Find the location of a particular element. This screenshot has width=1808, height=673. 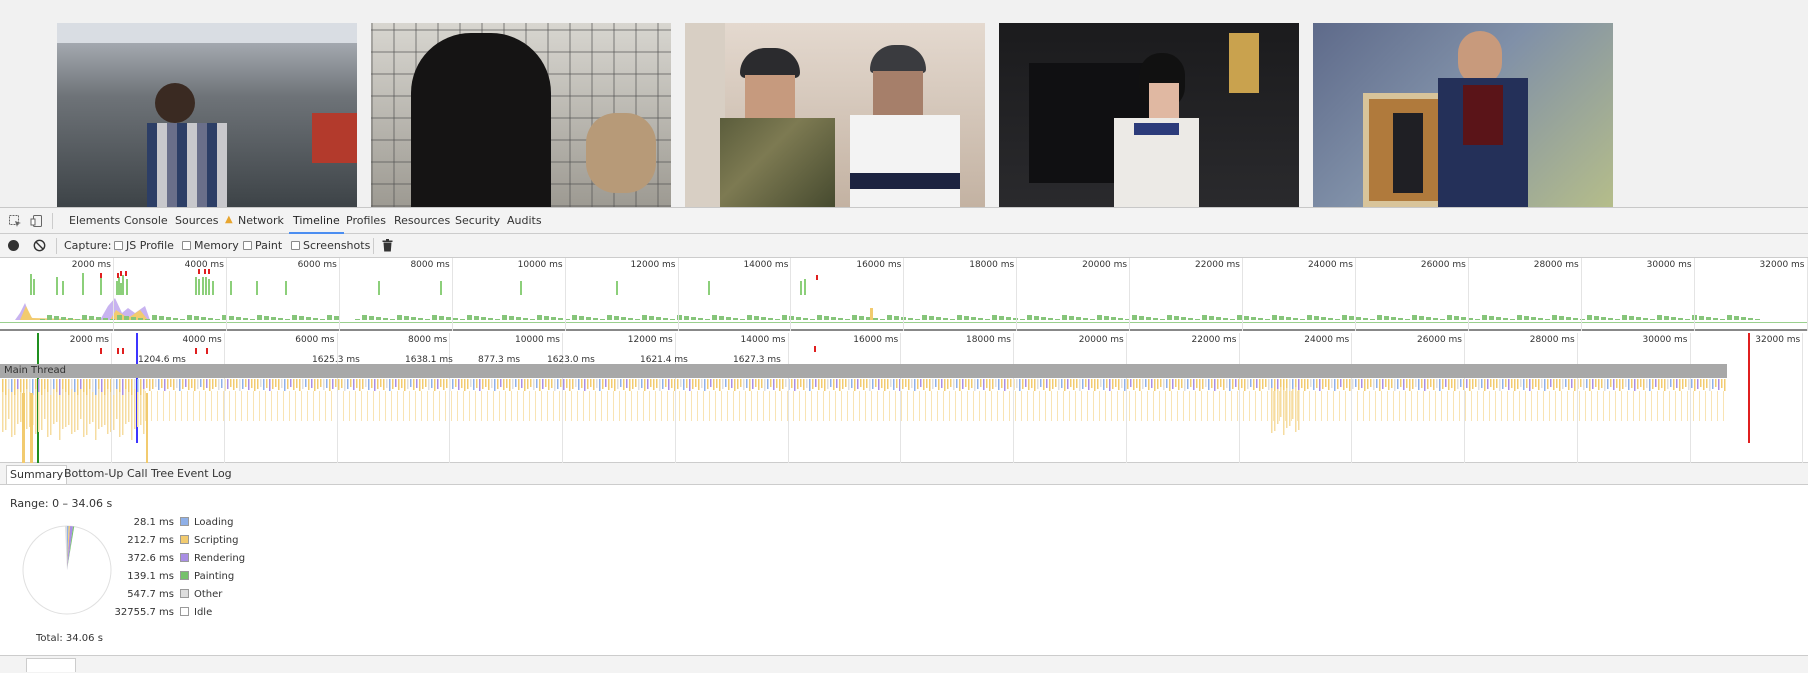

screenshots-checkbox: Screenshots is located at coordinates (330, 246).